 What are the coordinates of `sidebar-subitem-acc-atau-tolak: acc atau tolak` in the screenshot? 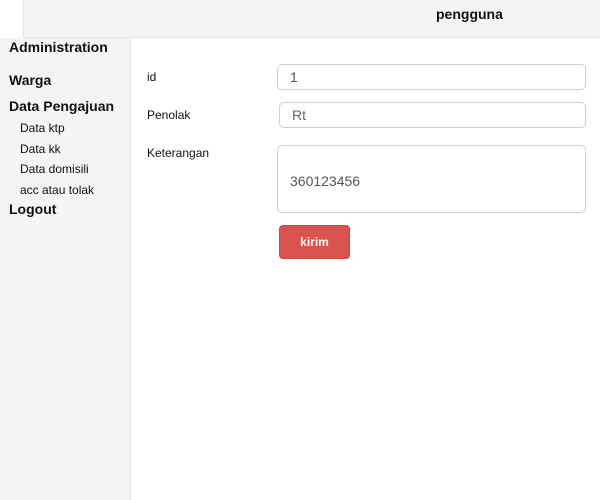 It's located at (57, 190).